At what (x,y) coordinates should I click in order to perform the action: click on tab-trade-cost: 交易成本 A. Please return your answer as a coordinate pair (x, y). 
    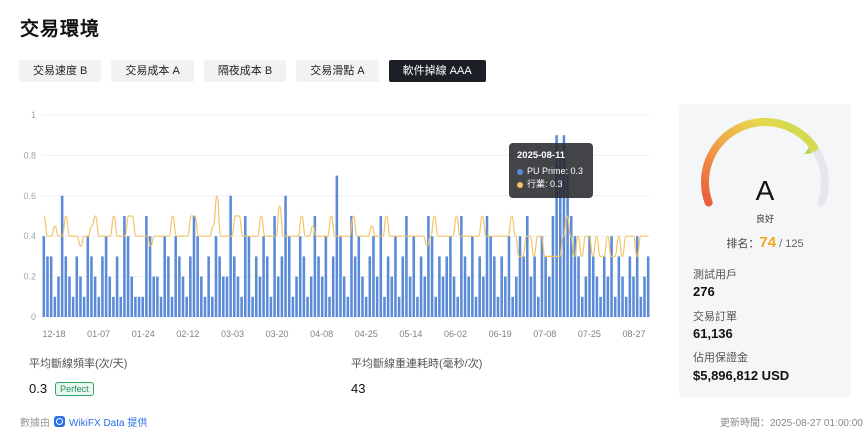
    Looking at the image, I should click on (152, 71).